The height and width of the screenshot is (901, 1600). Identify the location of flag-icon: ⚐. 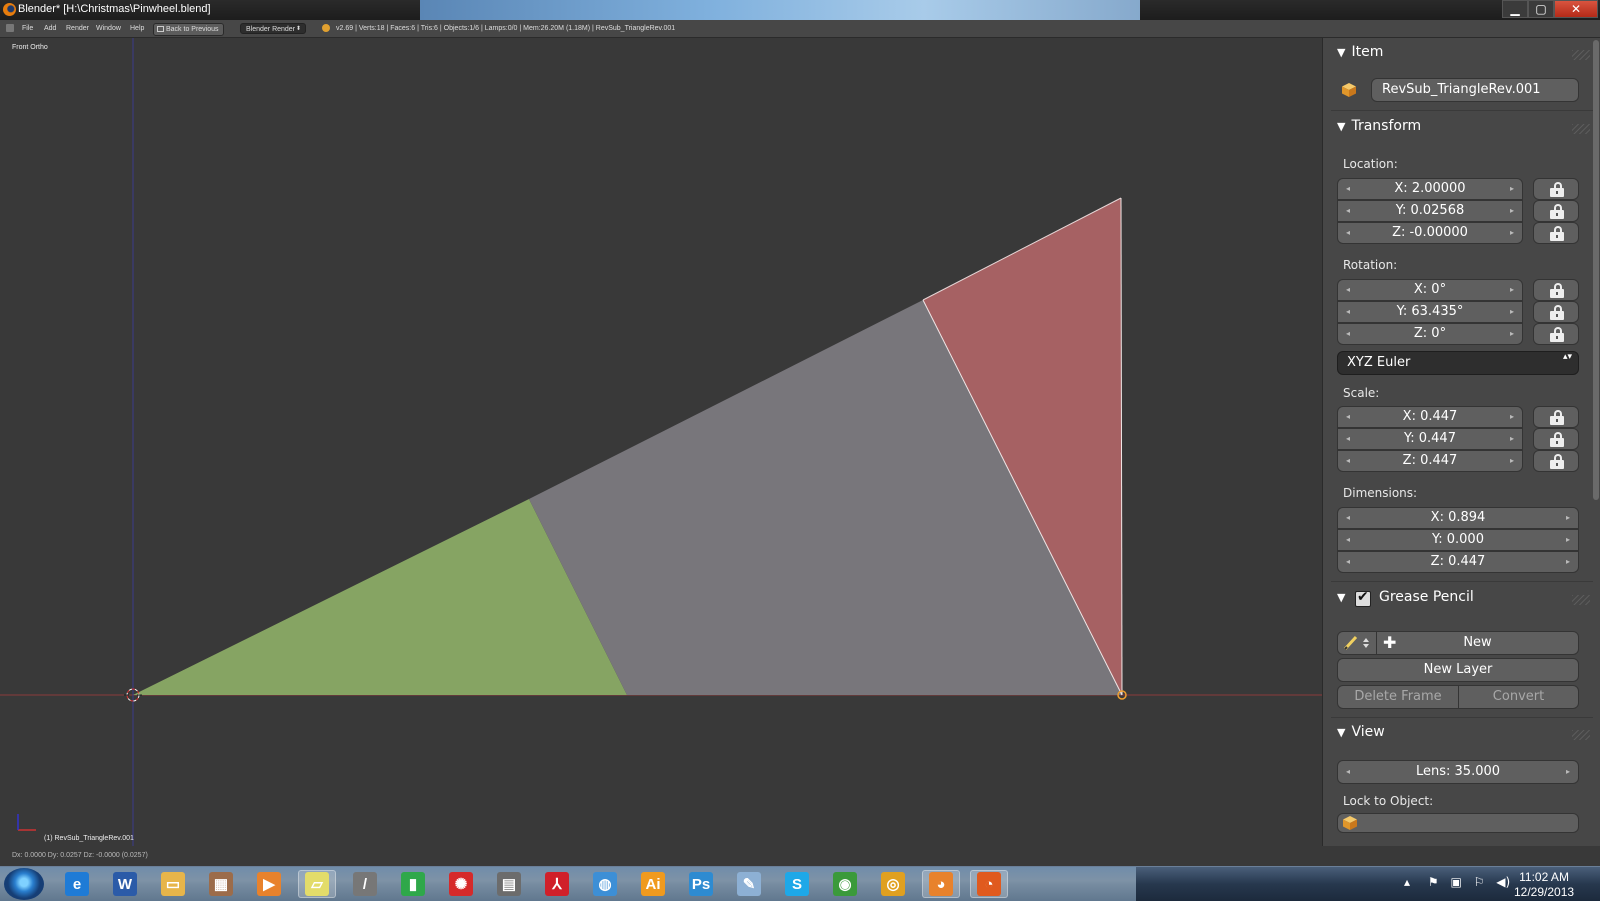
(1479, 882).